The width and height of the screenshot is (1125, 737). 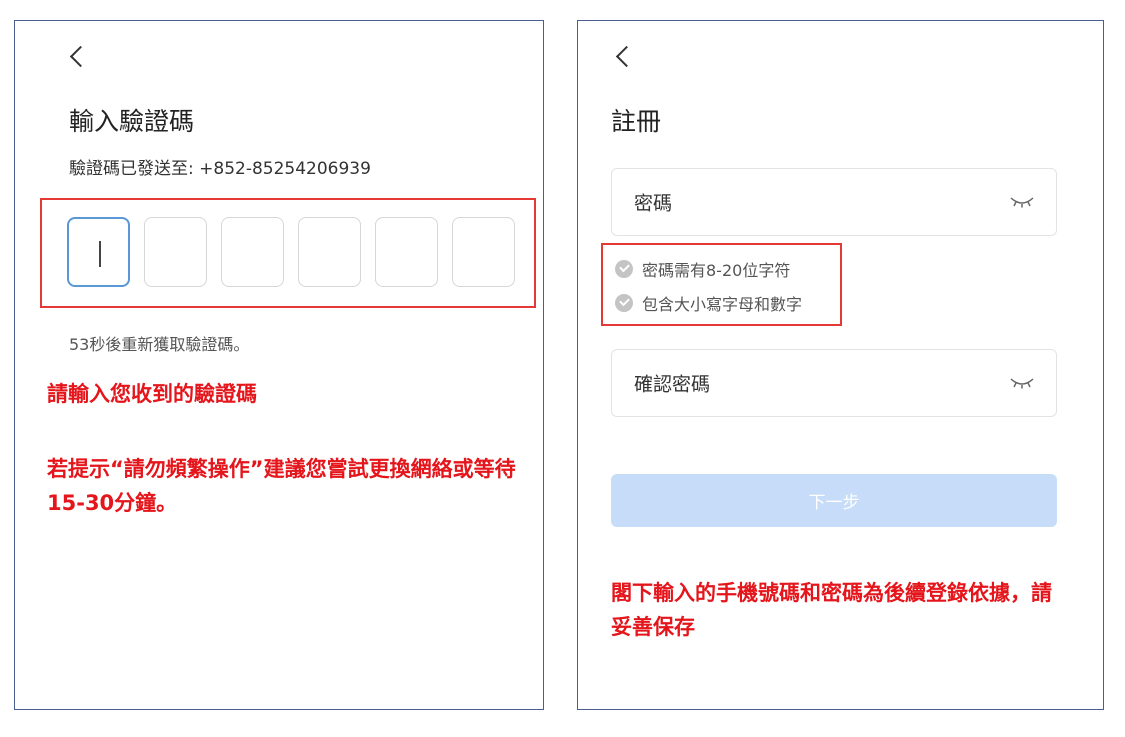 I want to click on confirm-password-placeholder: 確認密碼, so click(x=672, y=384).